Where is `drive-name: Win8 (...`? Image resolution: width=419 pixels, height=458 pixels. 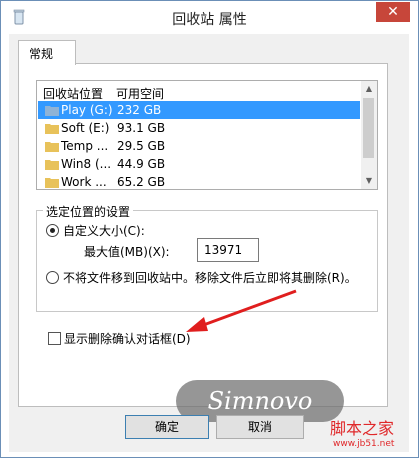 drive-name: Win8 (... is located at coordinates (86, 164).